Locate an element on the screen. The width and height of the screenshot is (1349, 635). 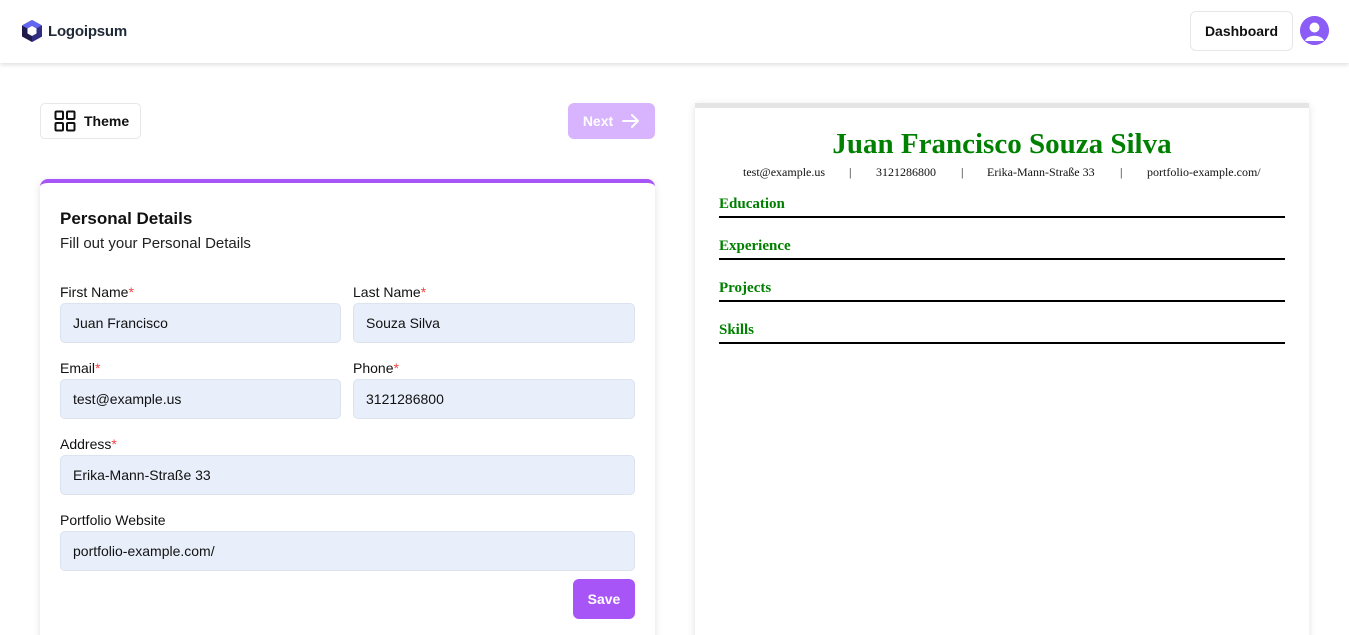
email-input: test@example.us is located at coordinates (200, 399).